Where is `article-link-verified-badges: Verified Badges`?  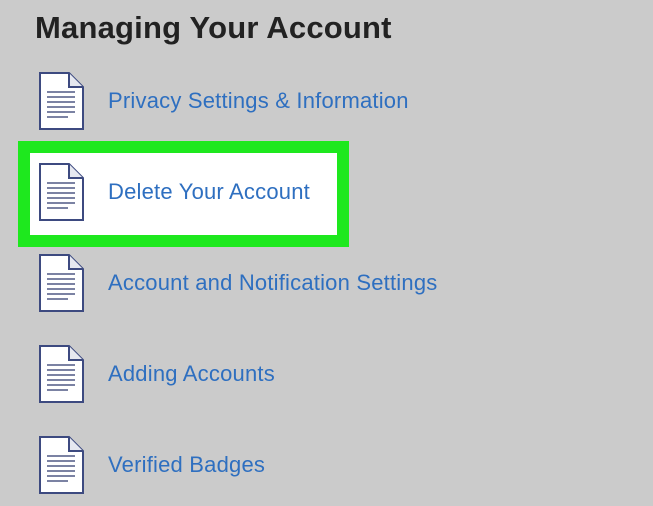
article-link-verified-badges: Verified Badges is located at coordinates (186, 465).